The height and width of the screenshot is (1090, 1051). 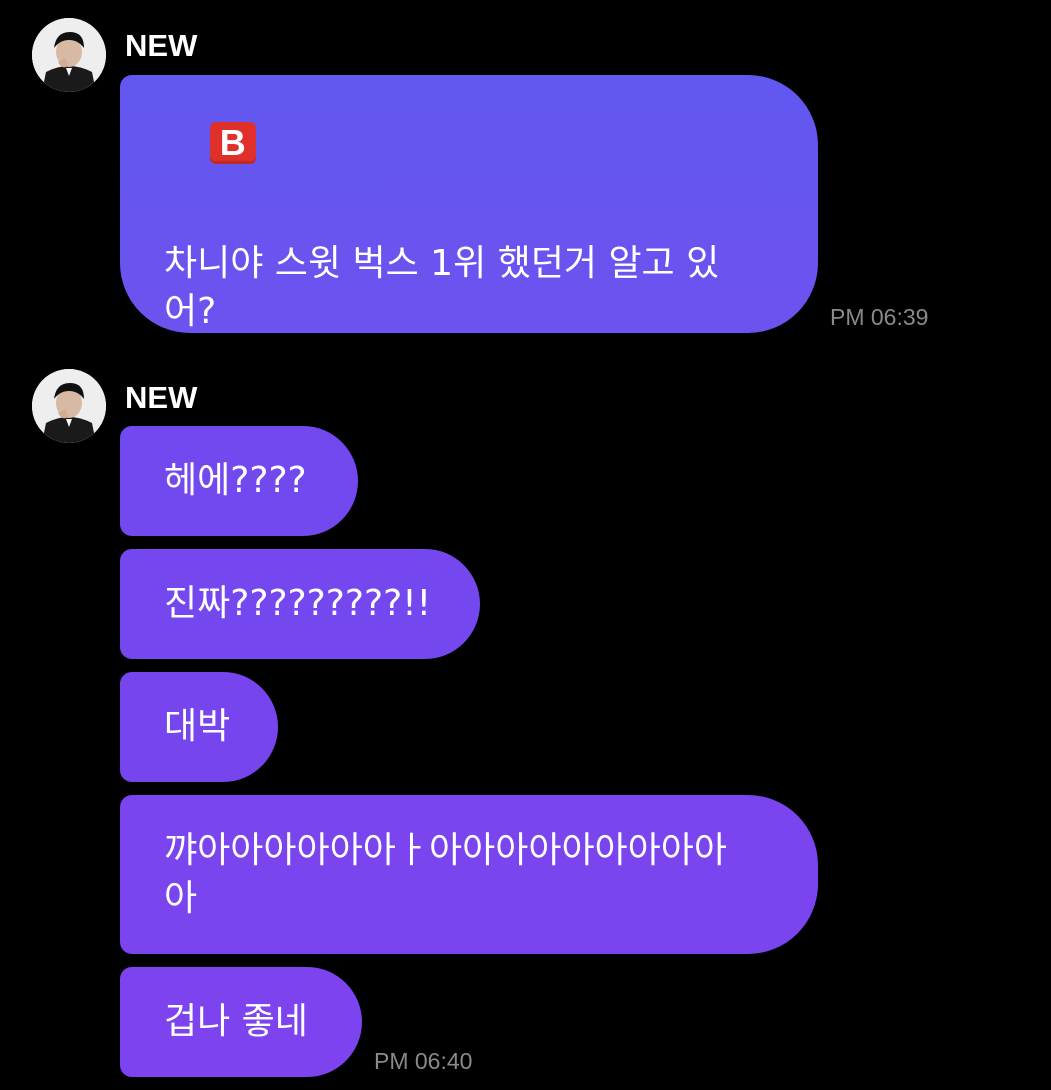 I want to click on message-bubble: 겁나 좋네, so click(x=241, y=1022).